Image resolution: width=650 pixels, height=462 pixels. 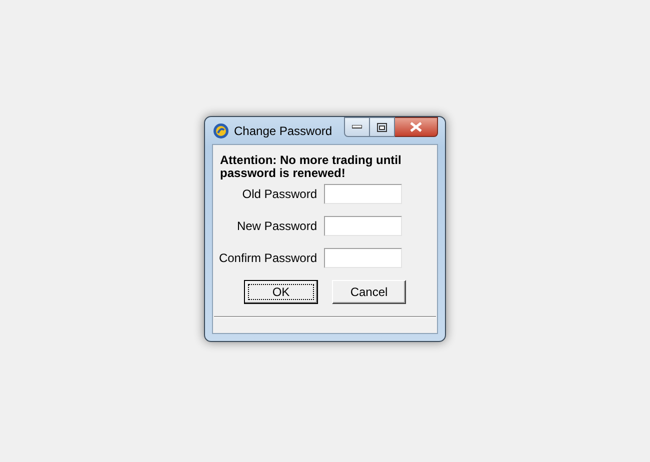 I want to click on window-title: Change Password, so click(x=283, y=131).